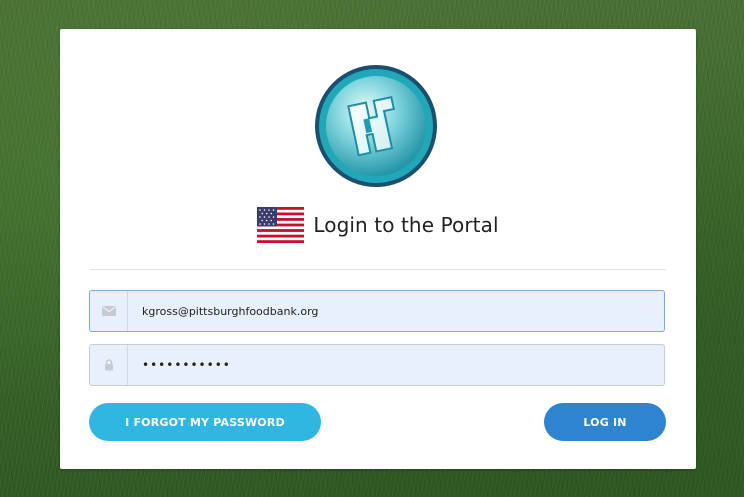 The image size is (744, 497). Describe the element at coordinates (109, 365) in the screenshot. I see `lock-icon` at that location.